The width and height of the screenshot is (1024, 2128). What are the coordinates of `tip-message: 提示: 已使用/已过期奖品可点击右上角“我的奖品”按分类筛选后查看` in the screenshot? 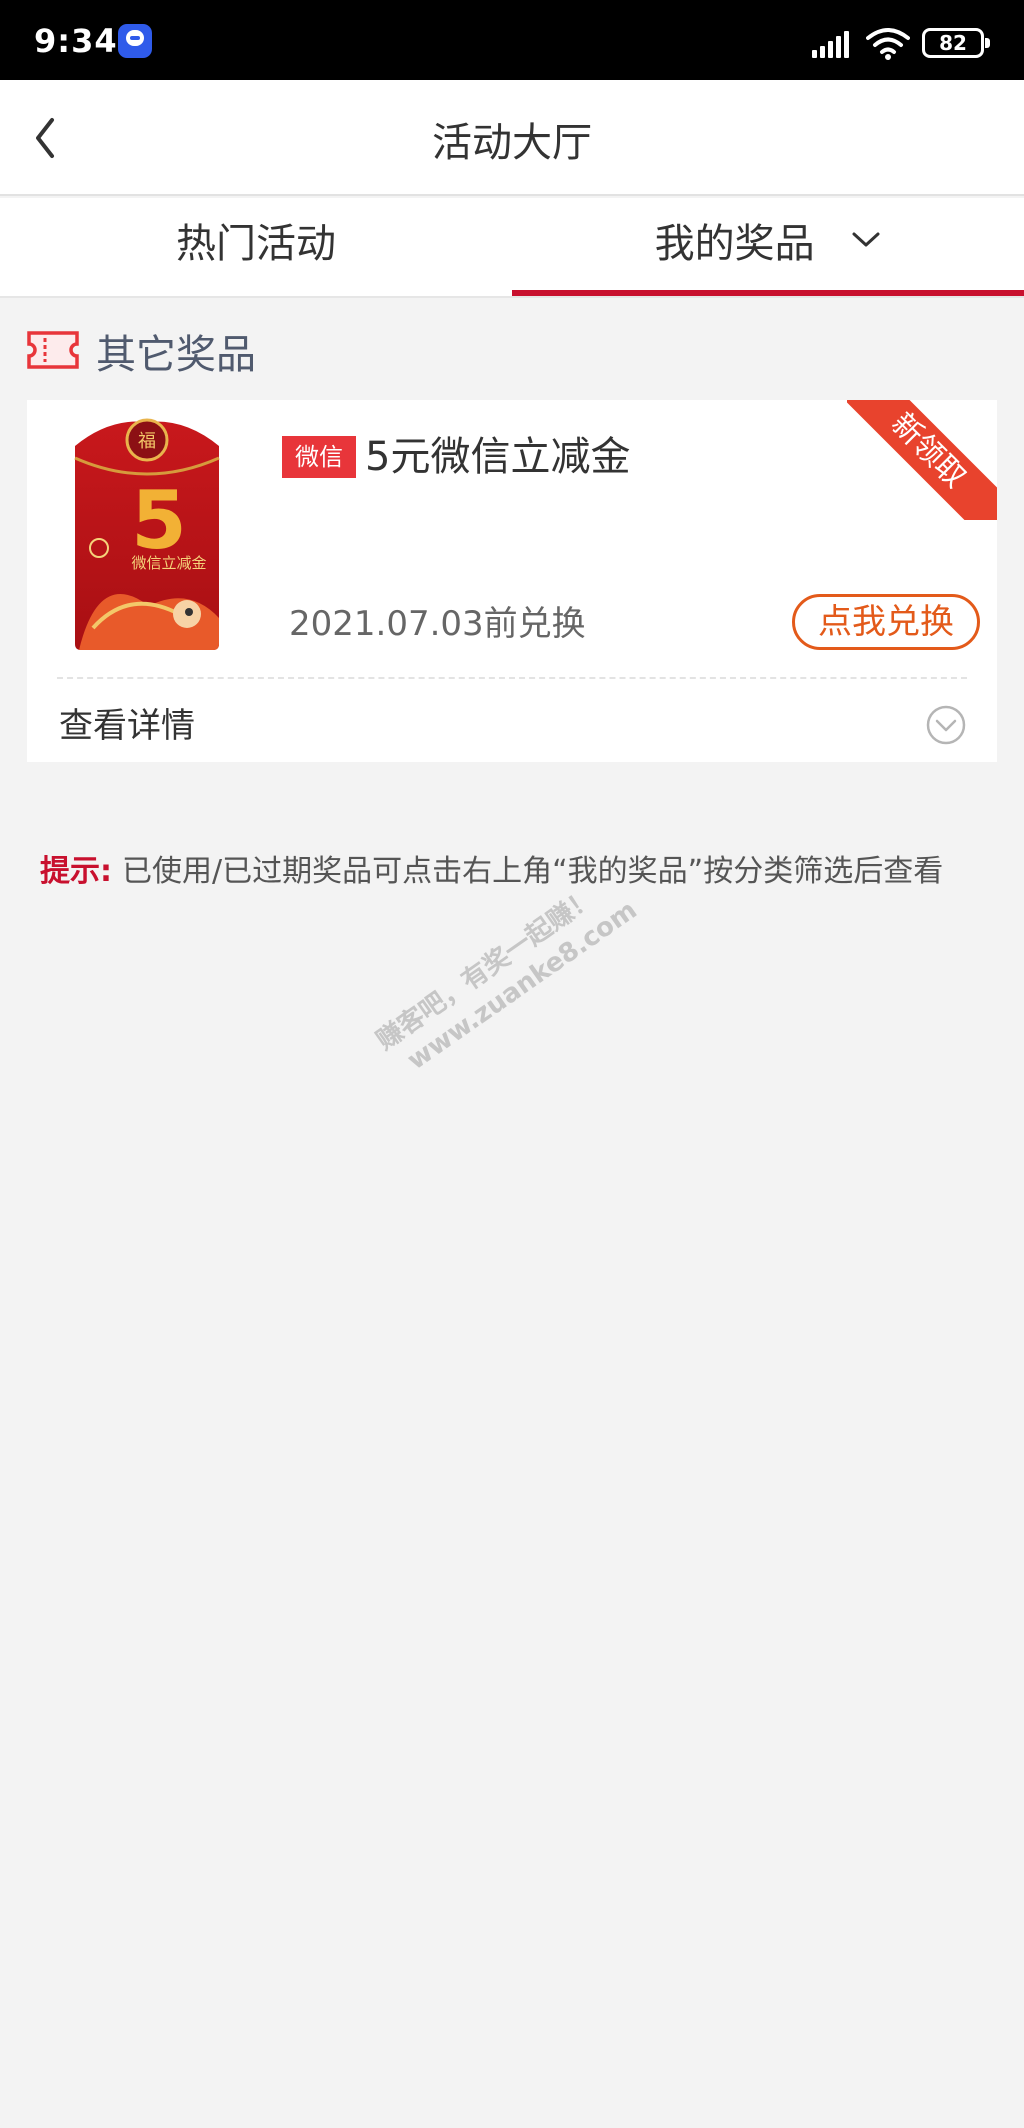 It's located at (491, 868).